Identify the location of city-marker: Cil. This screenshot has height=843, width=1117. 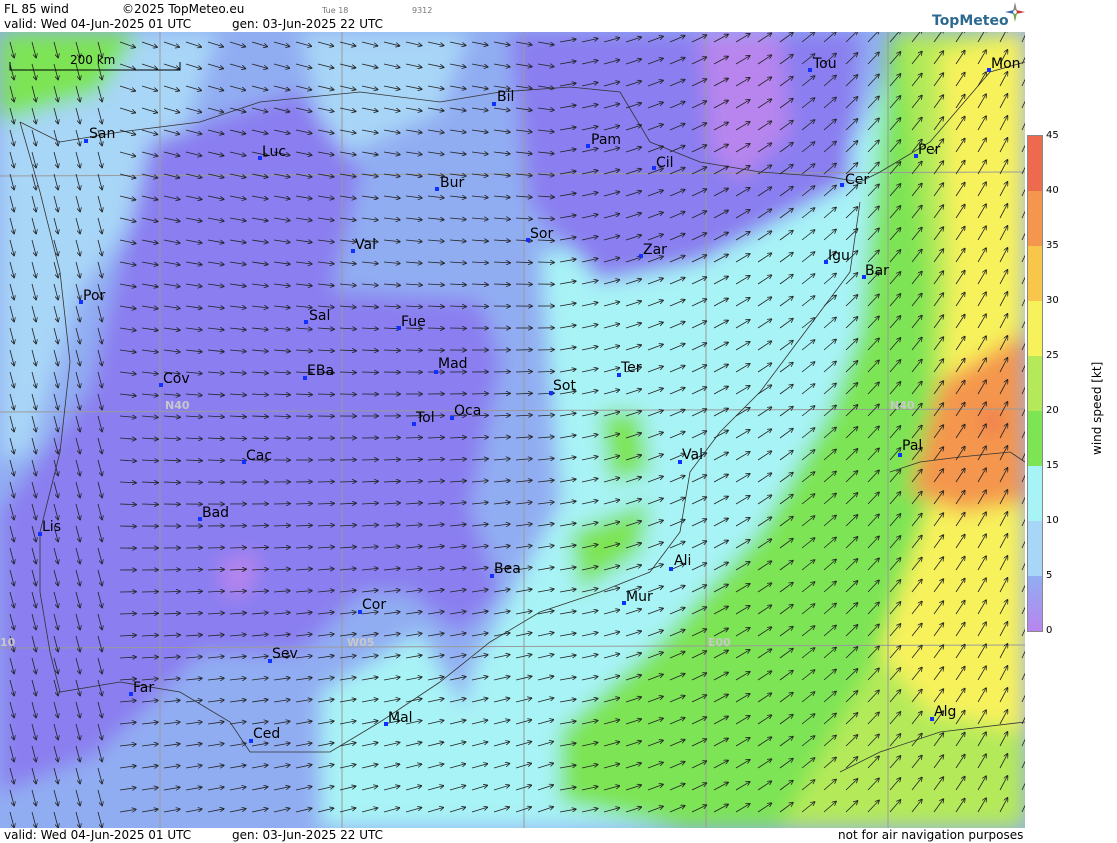
(663, 163).